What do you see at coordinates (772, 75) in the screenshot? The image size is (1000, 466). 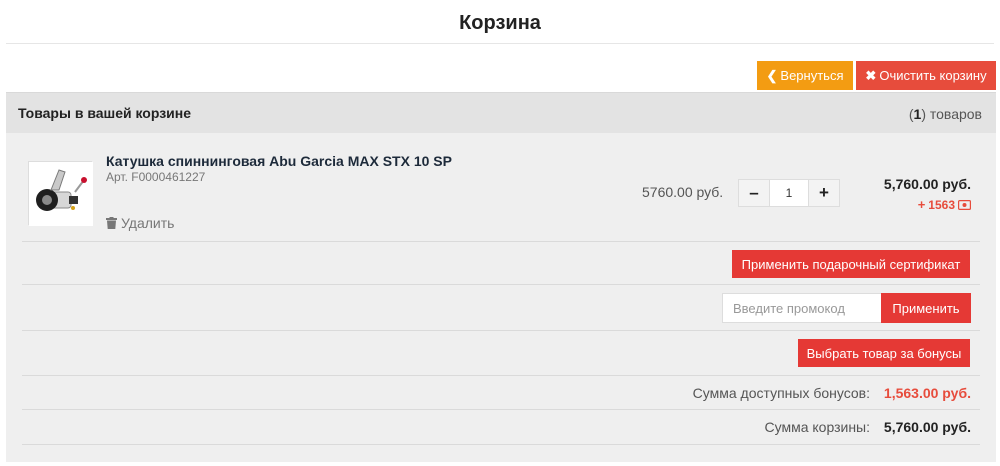 I see `chevron-left-icon: ❮` at bounding box center [772, 75].